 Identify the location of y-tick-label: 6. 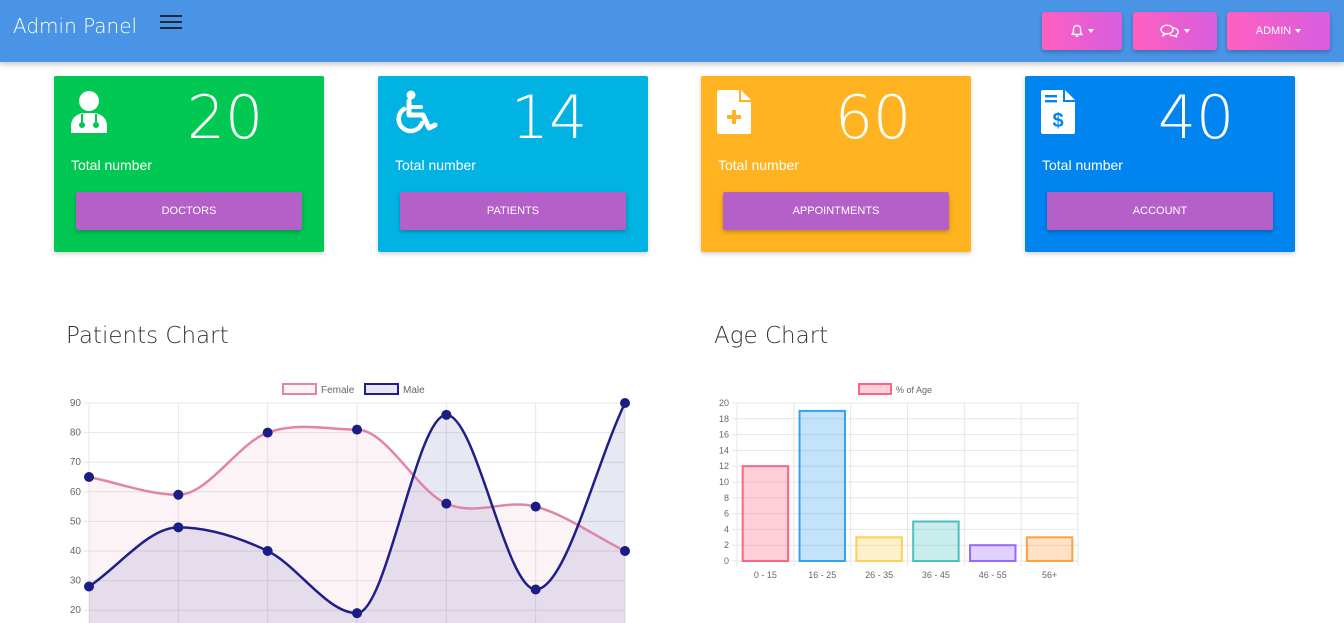
(726, 514).